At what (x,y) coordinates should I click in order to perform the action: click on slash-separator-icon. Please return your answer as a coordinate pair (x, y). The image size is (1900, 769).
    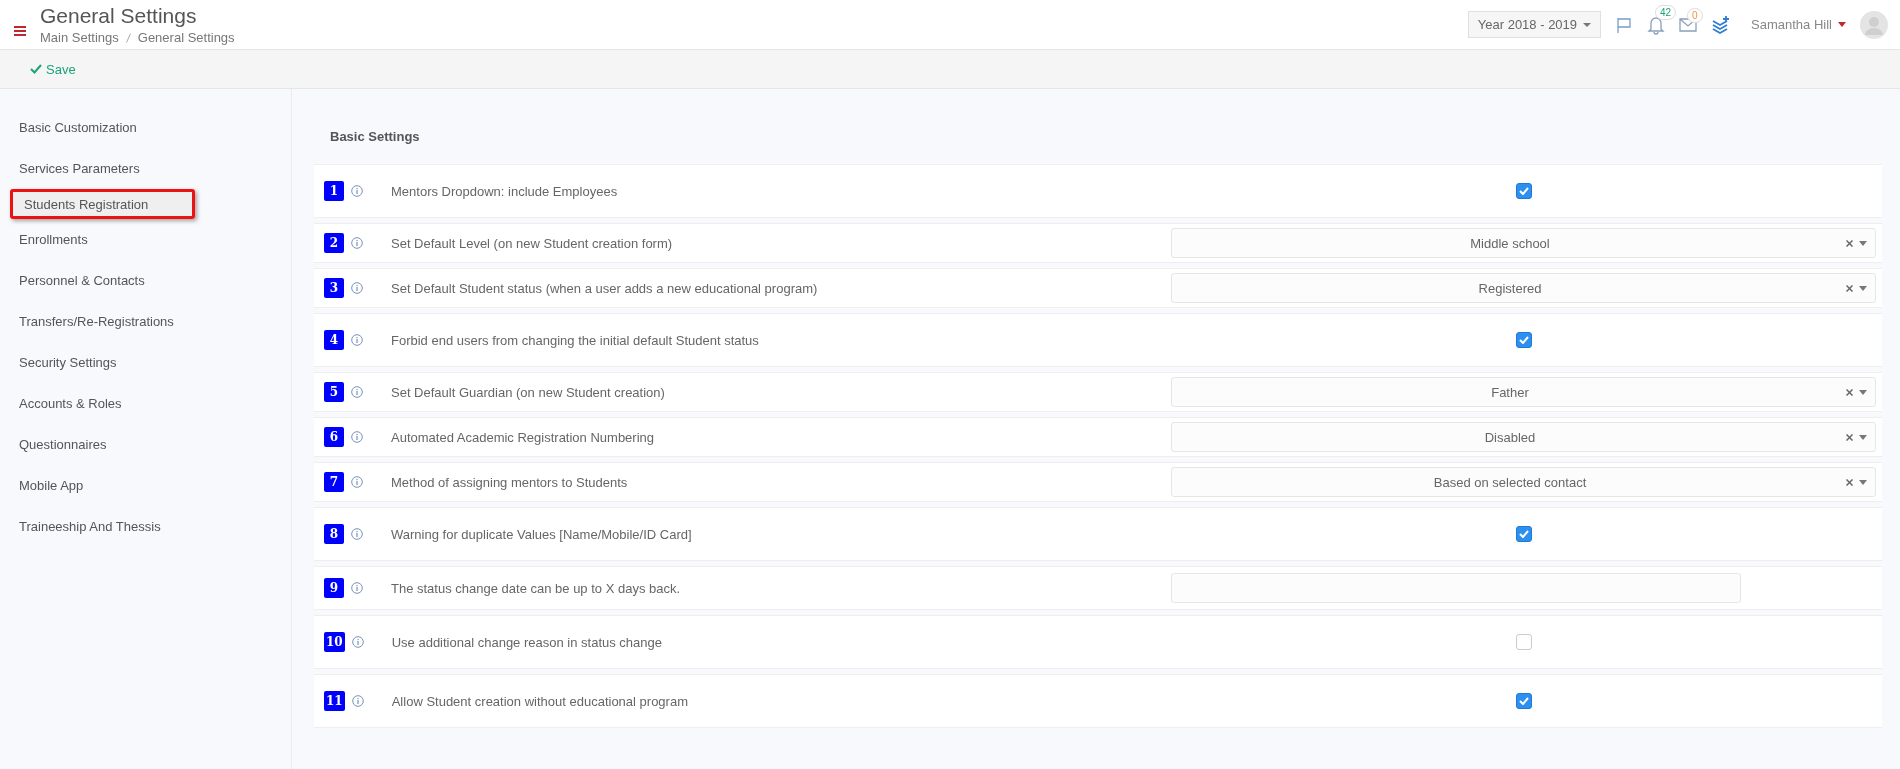
    Looking at the image, I should click on (128, 37).